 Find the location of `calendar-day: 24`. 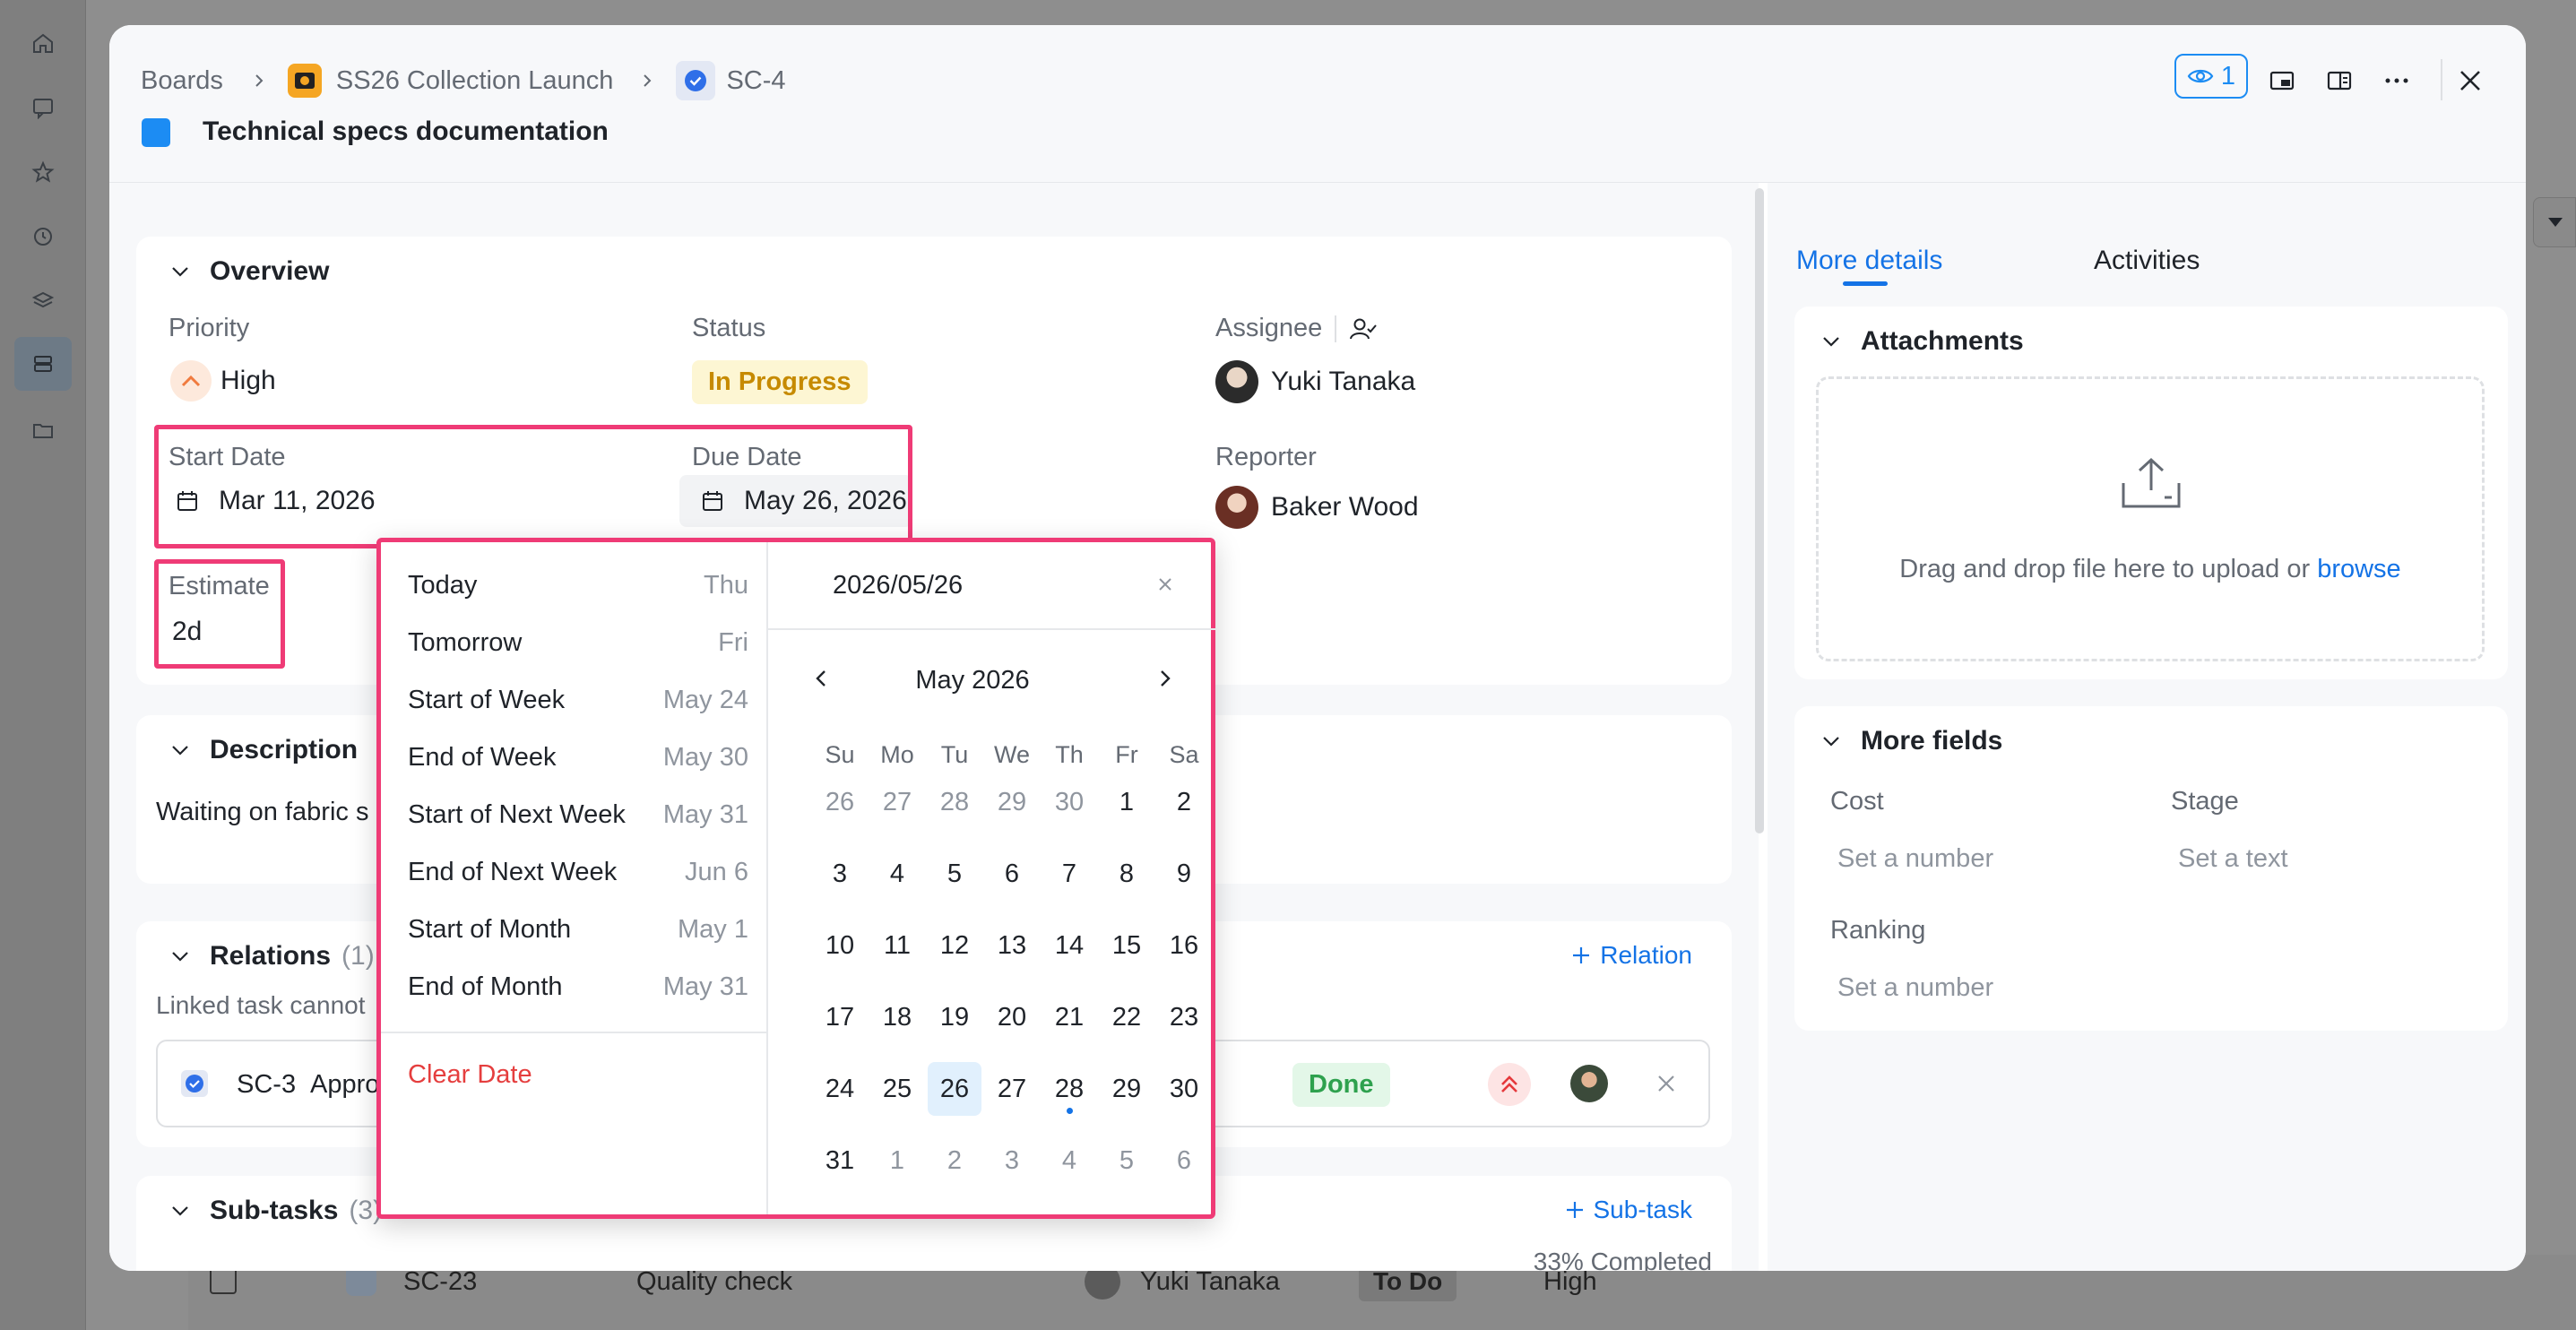

calendar-day: 24 is located at coordinates (840, 1089).